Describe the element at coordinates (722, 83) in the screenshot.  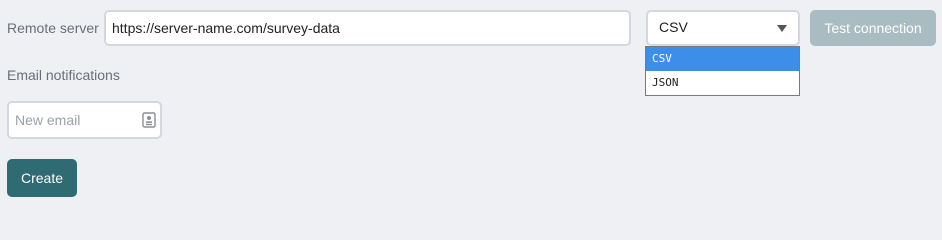
I see `format-option-json: JSON` at that location.